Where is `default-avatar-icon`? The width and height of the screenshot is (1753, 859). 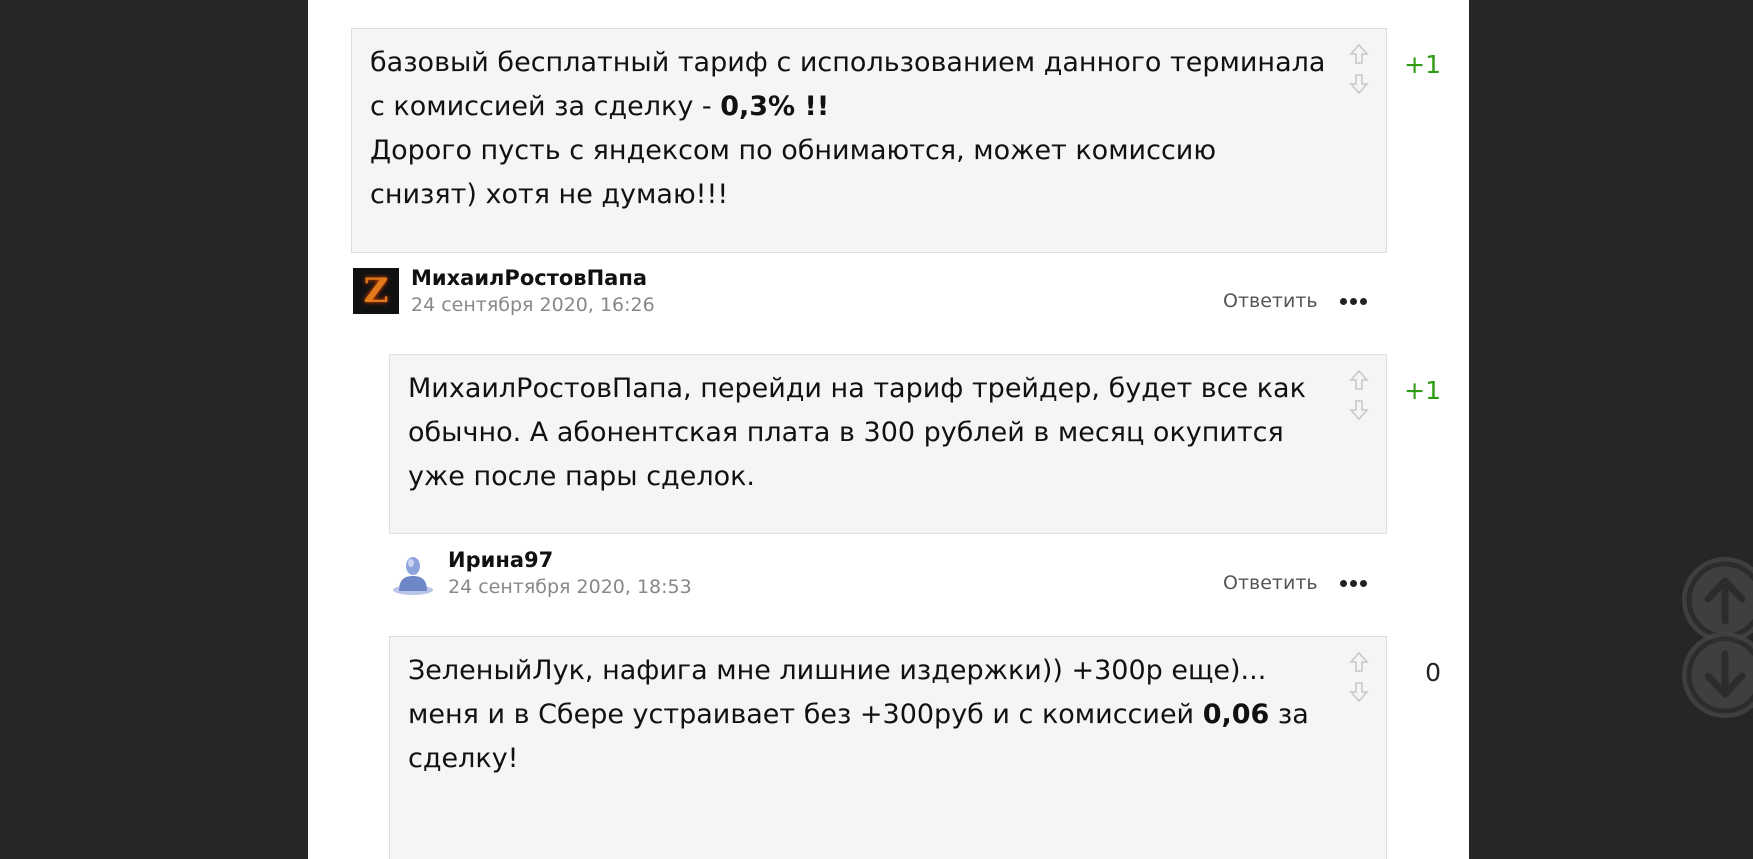 default-avatar-icon is located at coordinates (413, 576).